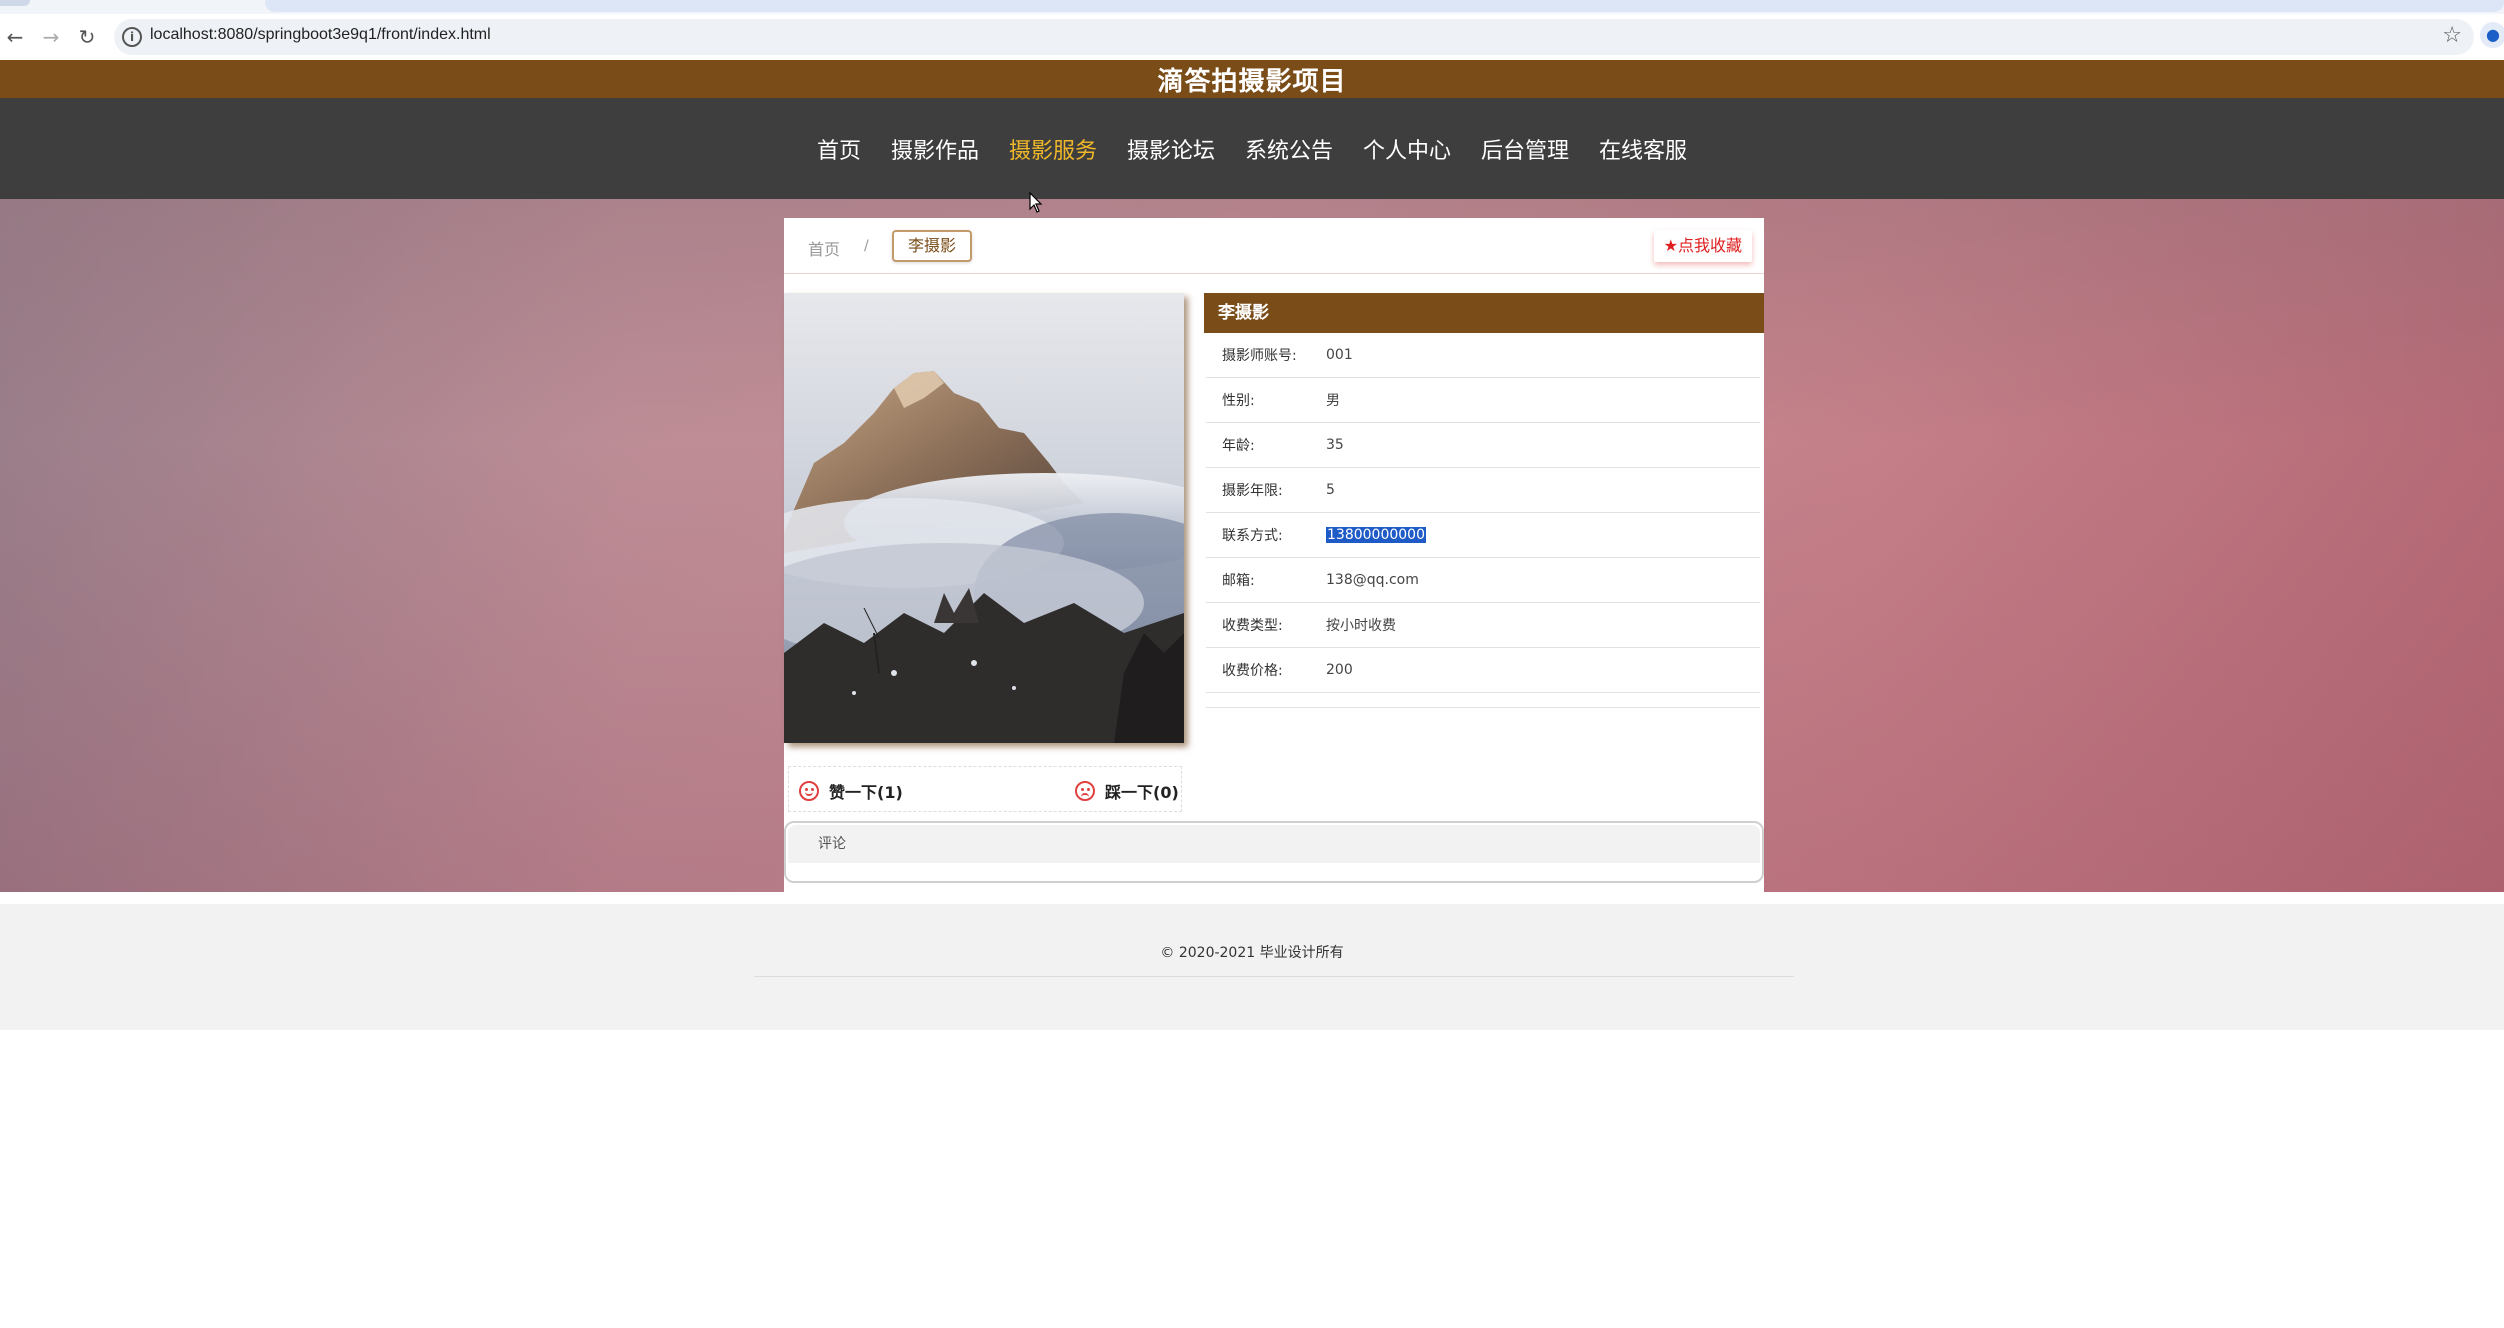 This screenshot has height=1328, width=2504. Describe the element at coordinates (1643, 149) in the screenshot. I see `nav-item-support: 在线客服` at that location.